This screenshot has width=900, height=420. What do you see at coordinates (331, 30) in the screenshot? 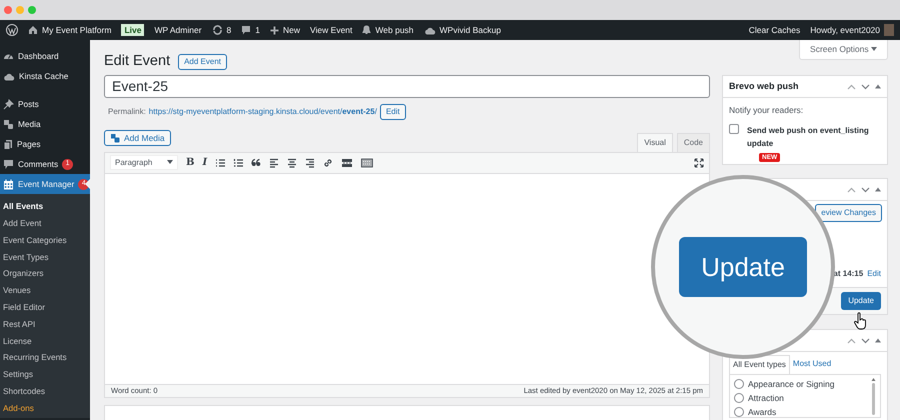
I see `toolbar-link: View Event` at bounding box center [331, 30].